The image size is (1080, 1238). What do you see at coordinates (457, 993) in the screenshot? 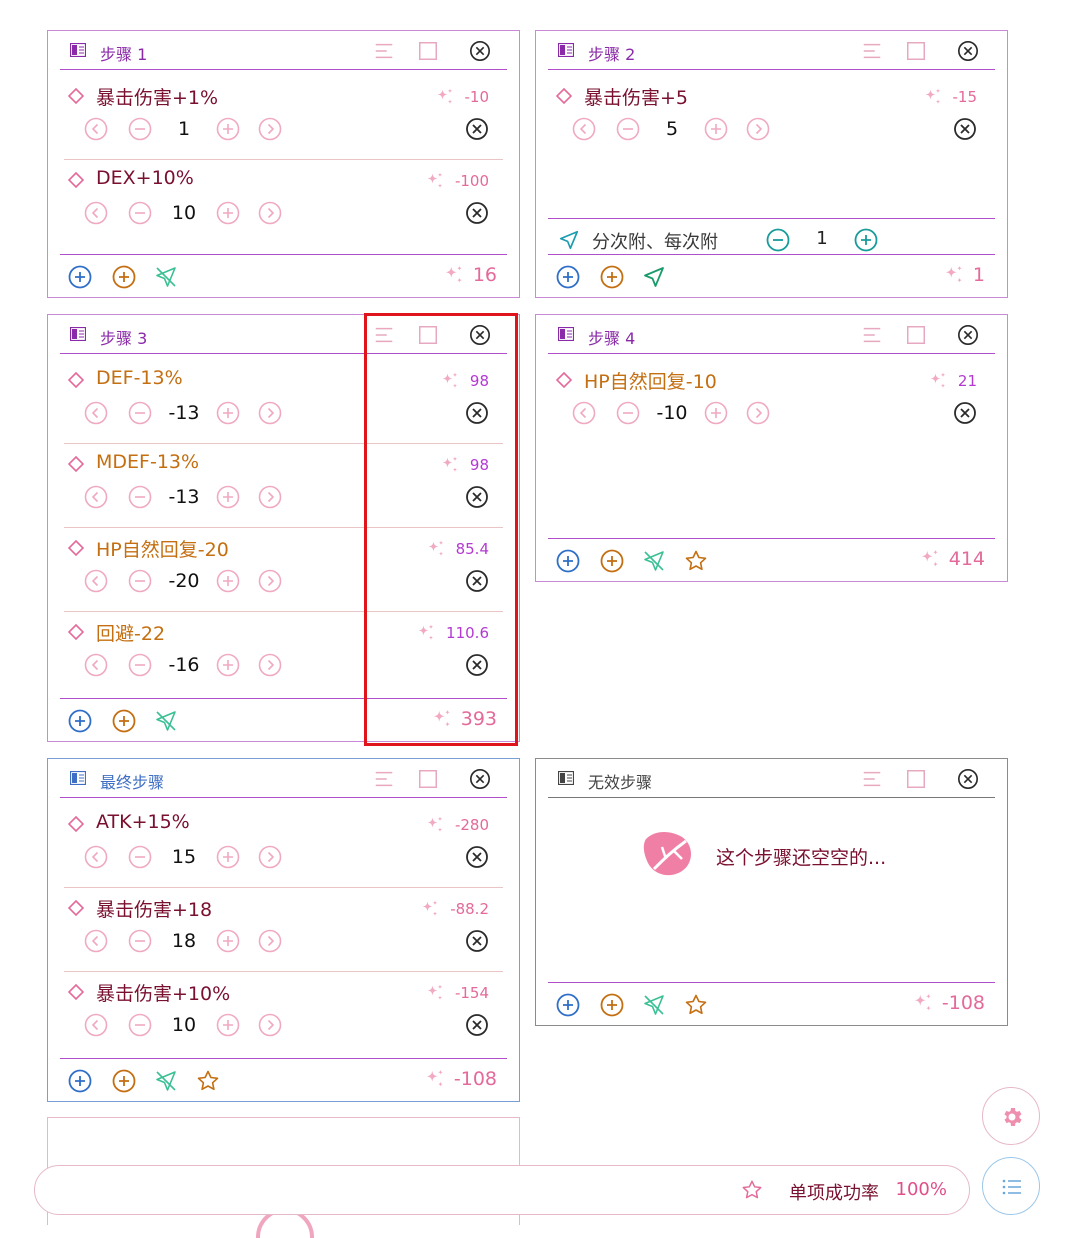
I see `item-cost: -154` at bounding box center [457, 993].